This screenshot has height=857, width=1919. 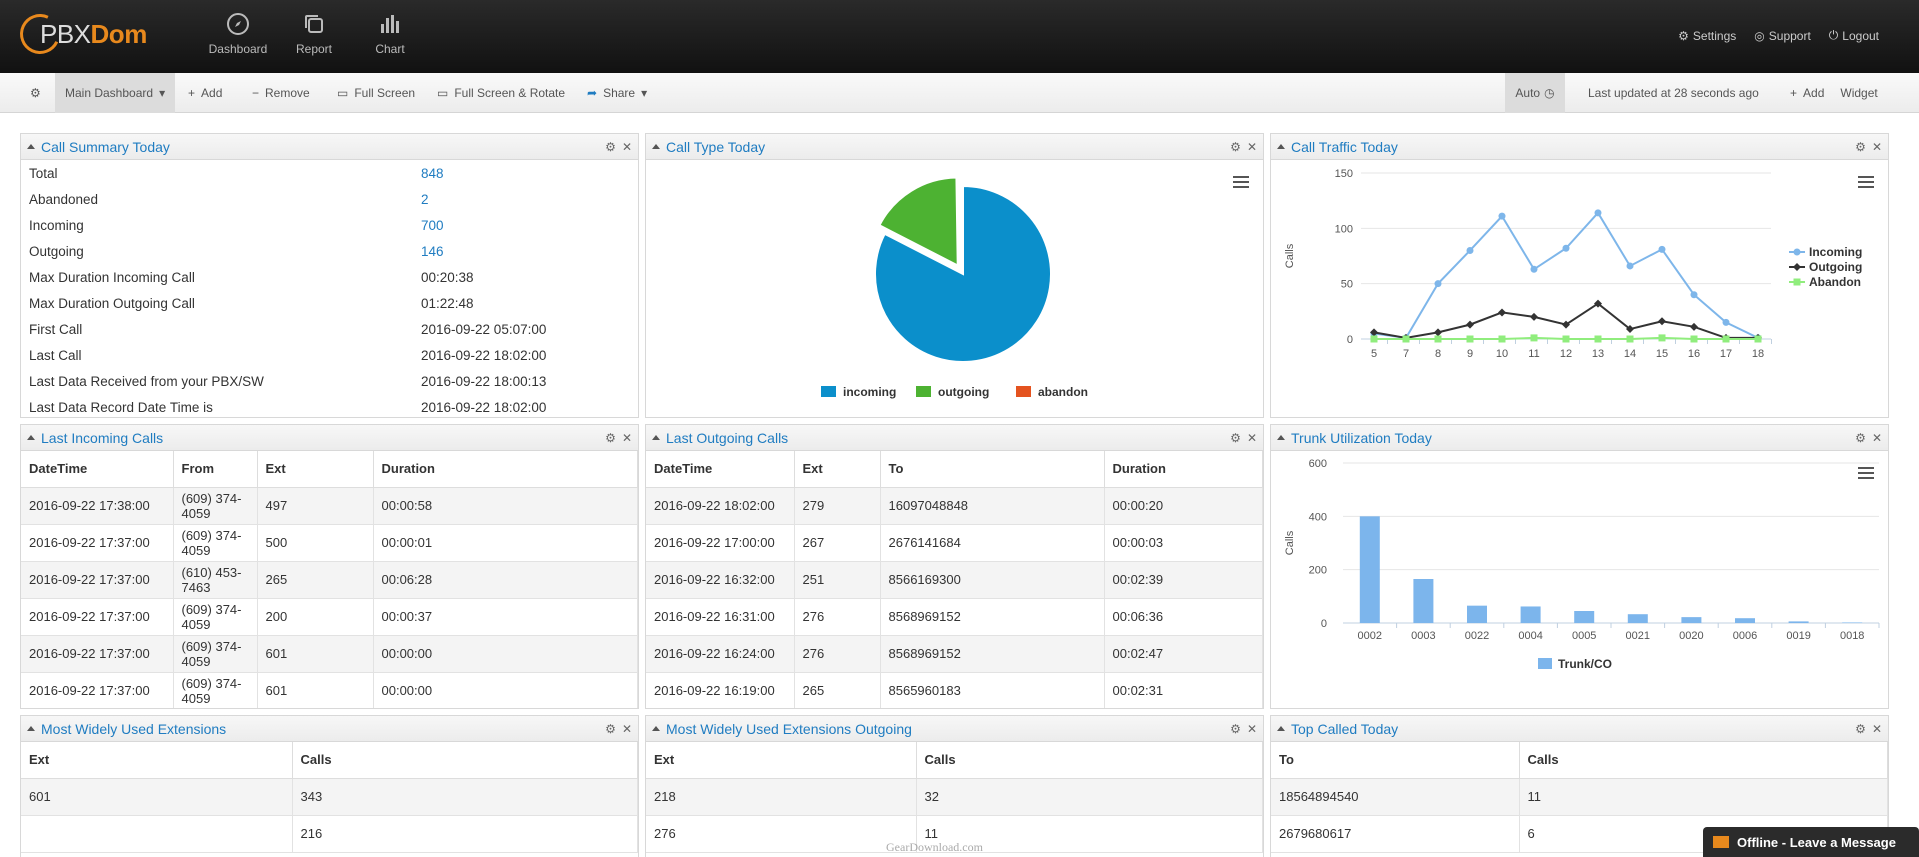 What do you see at coordinates (432, 251) in the screenshot?
I see `summary-value: 146` at bounding box center [432, 251].